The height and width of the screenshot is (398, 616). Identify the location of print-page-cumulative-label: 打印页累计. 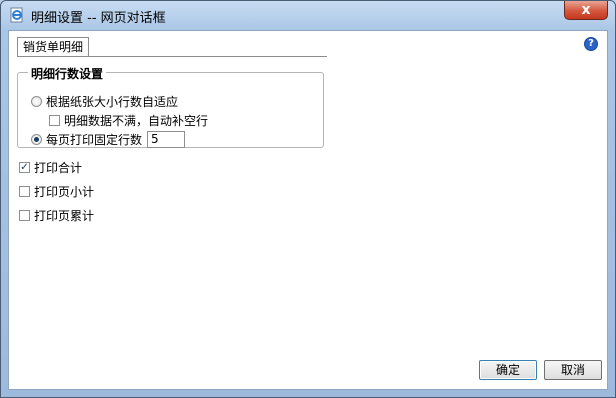
(64, 215).